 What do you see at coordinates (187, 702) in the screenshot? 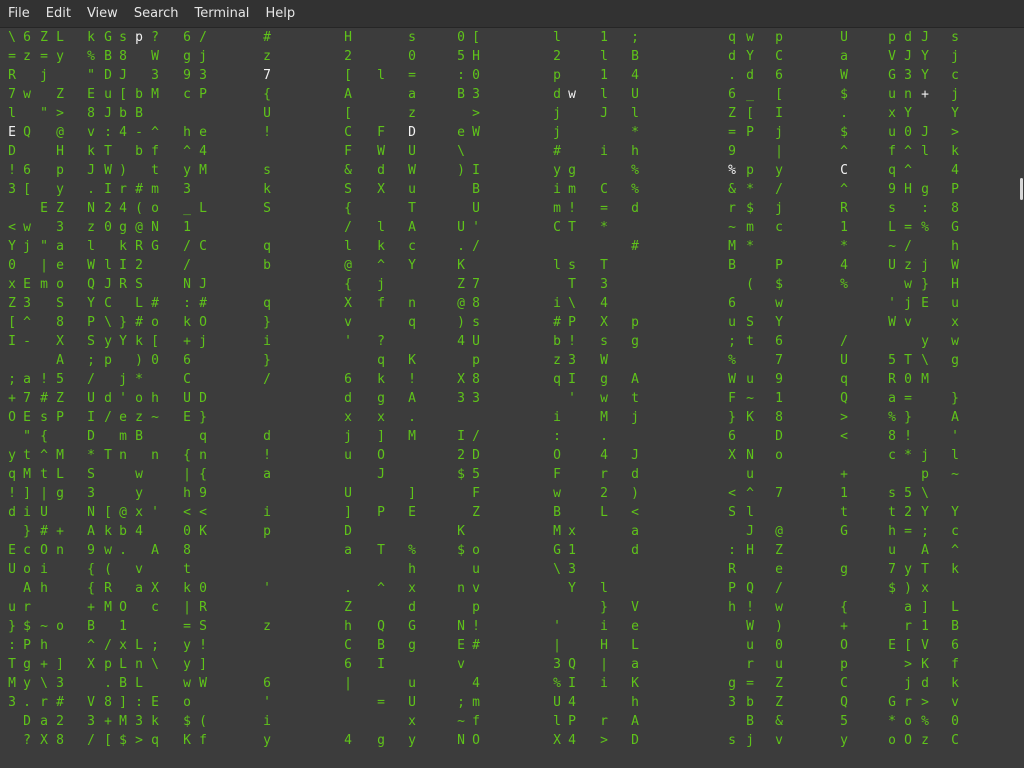
I see `rain-glyph: o` at bounding box center [187, 702].